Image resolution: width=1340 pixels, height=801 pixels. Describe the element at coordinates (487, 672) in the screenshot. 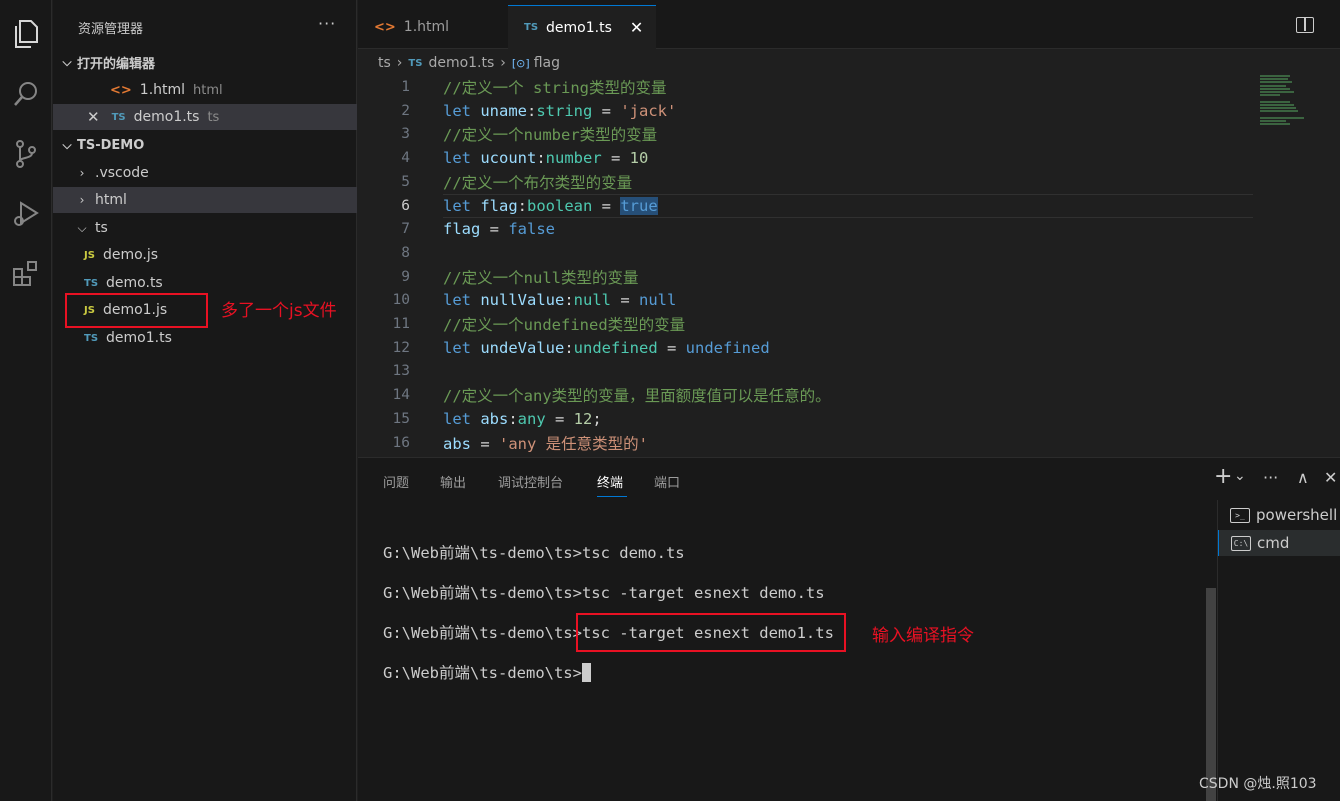

I see `terminal-prompt: G:\Web前端\ts-demo\ts>` at that location.